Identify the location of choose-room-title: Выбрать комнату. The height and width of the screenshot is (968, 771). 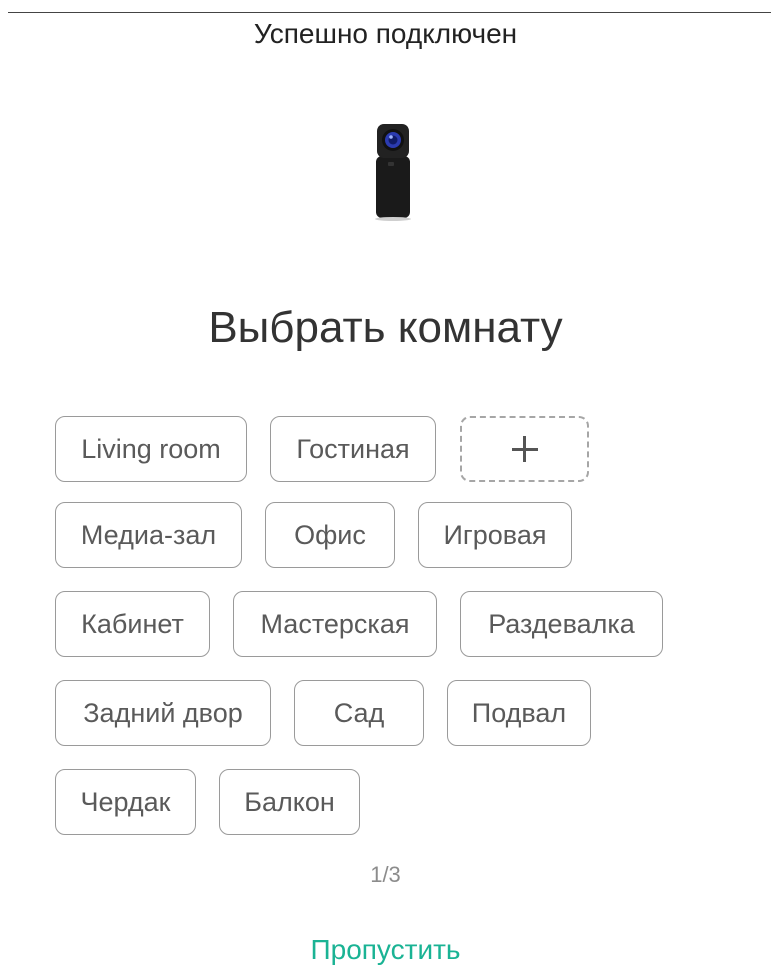
(385, 327).